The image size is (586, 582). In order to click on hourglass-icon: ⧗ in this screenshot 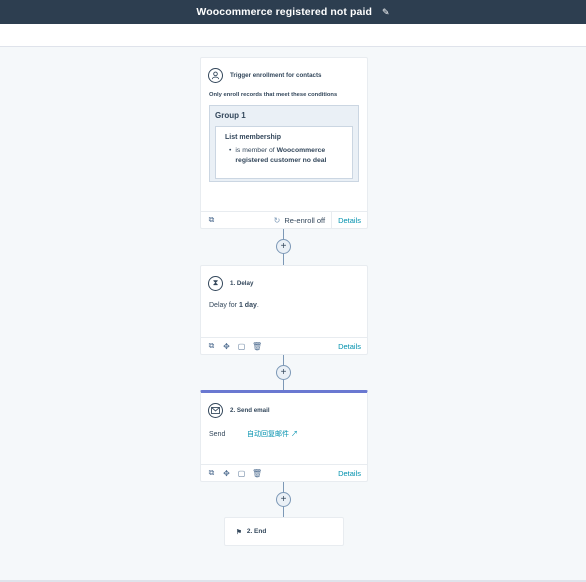, I will do `click(215, 283)`.